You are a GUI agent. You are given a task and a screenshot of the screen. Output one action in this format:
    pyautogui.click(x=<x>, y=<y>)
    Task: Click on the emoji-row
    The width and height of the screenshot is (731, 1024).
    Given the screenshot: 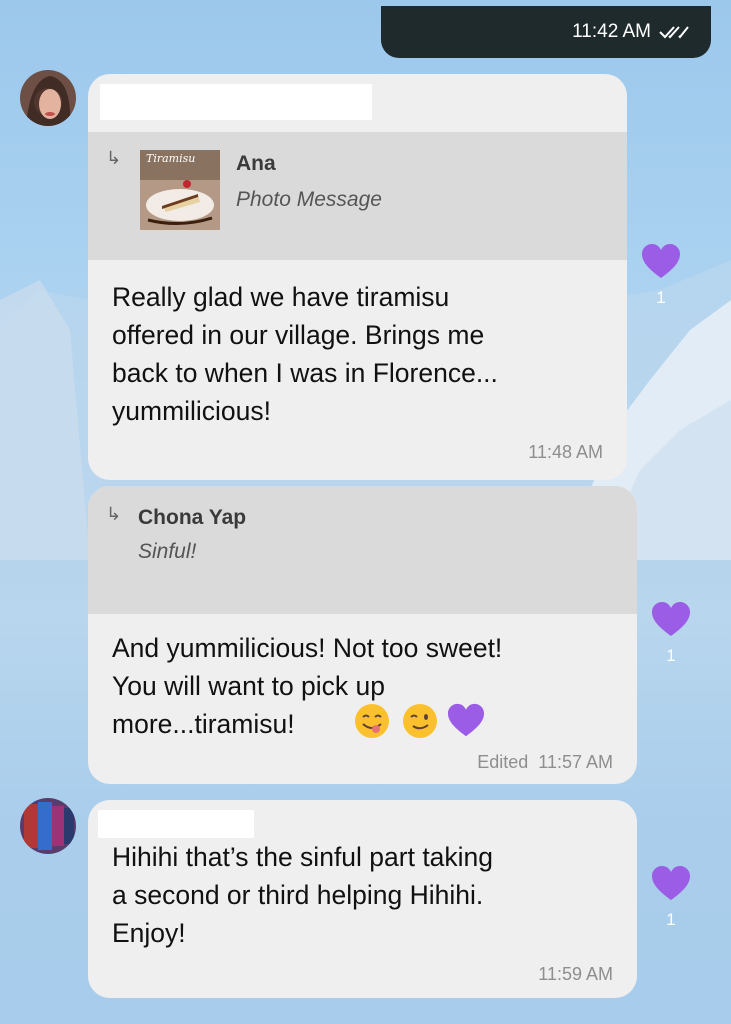 What is the action you would take?
    pyautogui.click(x=419, y=723)
    